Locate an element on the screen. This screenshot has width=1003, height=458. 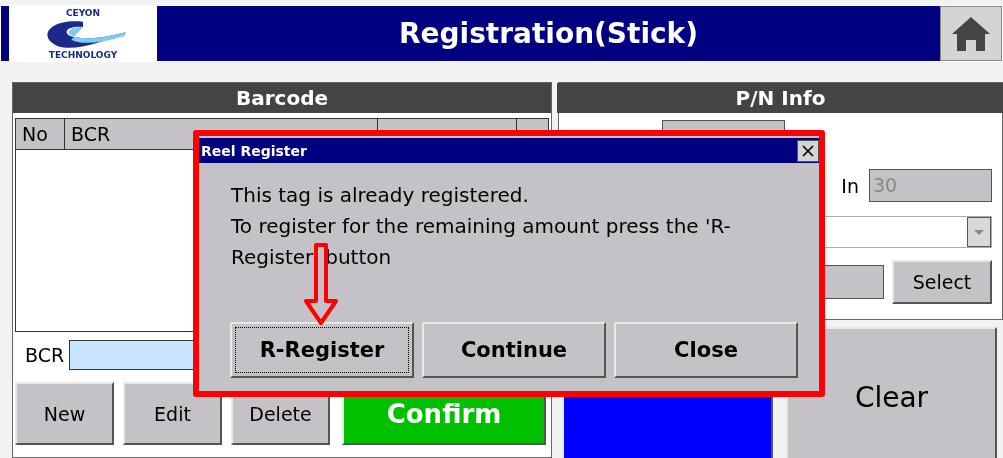
column-header: No is located at coordinates (40, 134).